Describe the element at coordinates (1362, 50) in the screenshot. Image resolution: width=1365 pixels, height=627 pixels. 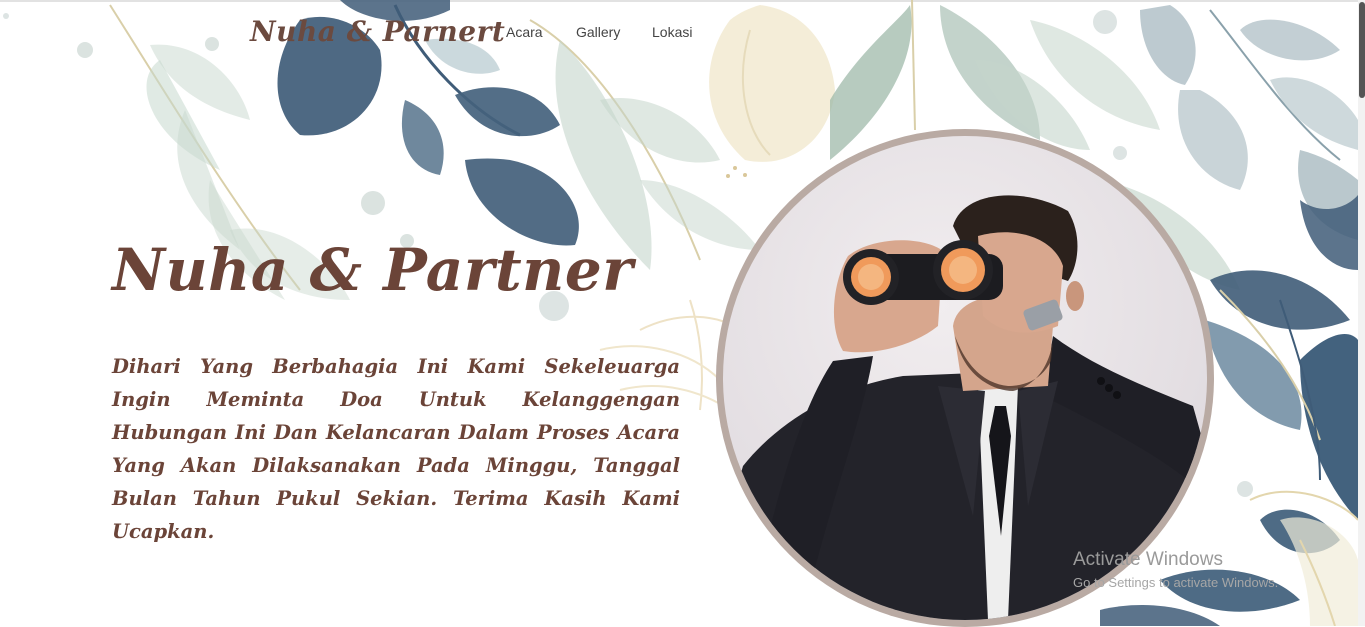
I see `scrollbar-thumb` at that location.